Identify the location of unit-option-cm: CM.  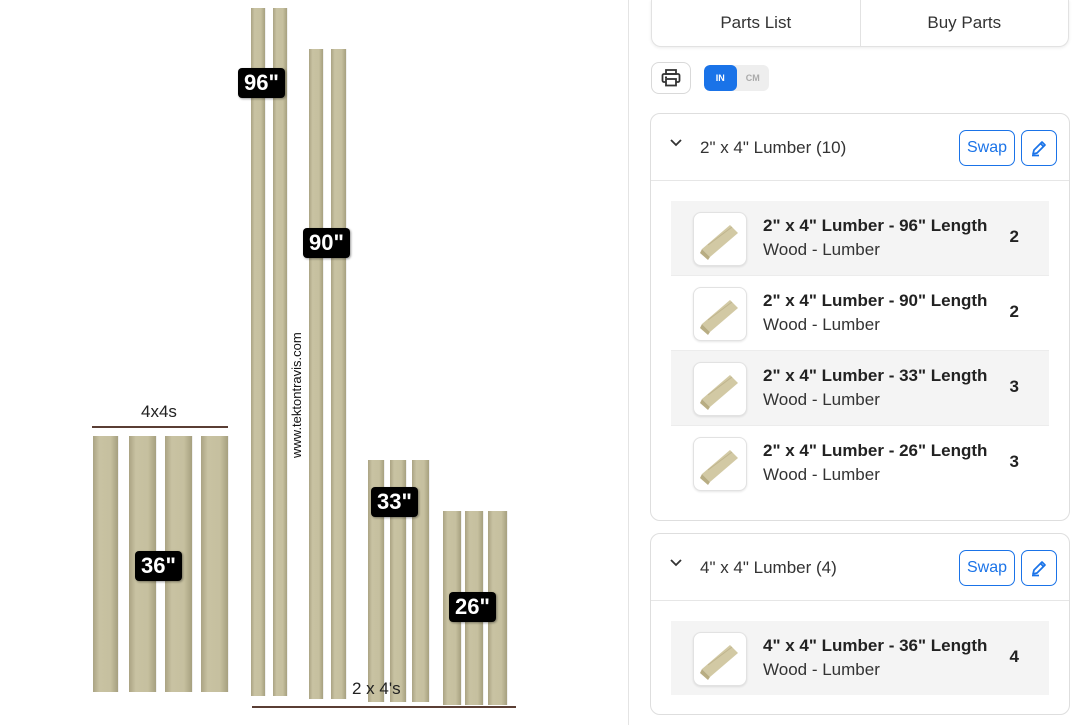
(753, 78).